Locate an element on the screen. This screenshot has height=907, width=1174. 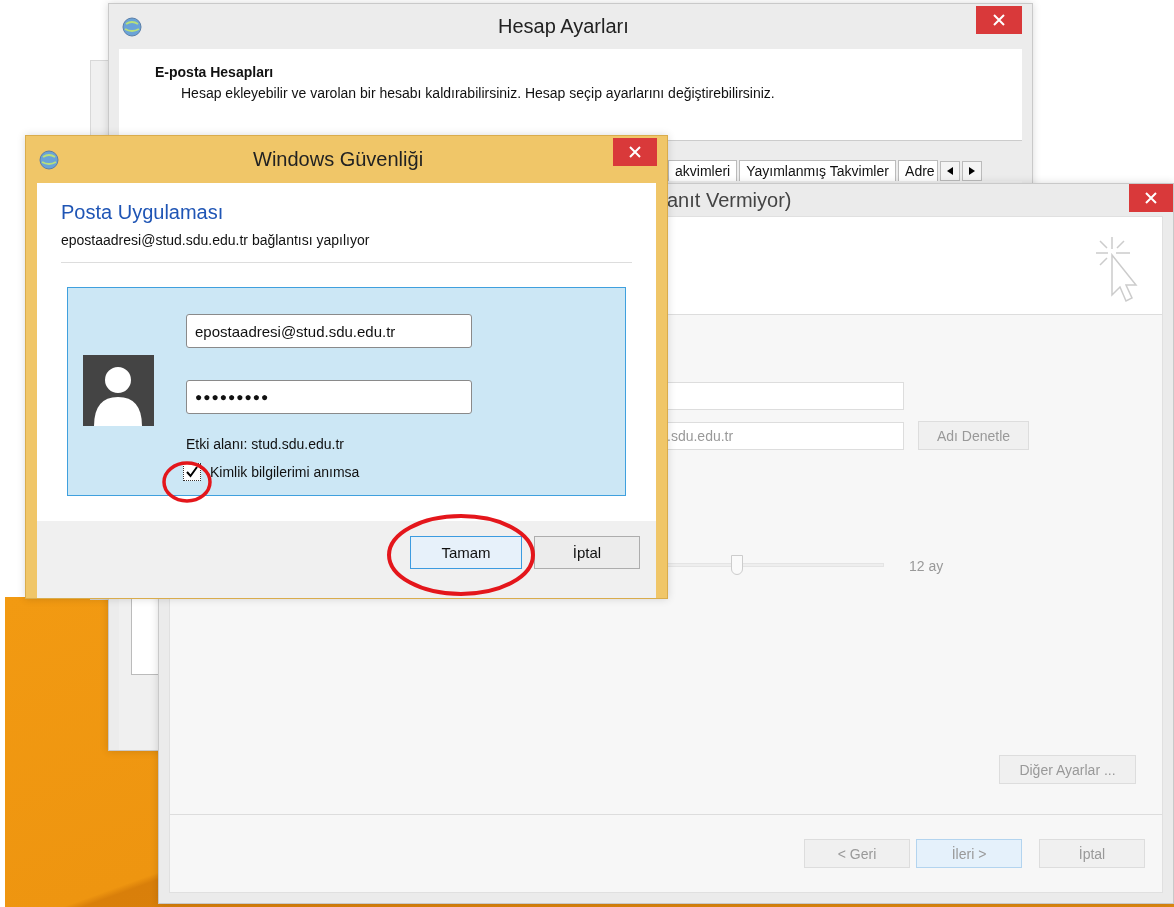
section-description: Hesap ekleyebilir ve varolan bir hesabı kaldırabilirsiniz. Hesap seçip ayarlarını değiştirebilirsiniz. is located at coordinates (478, 93).